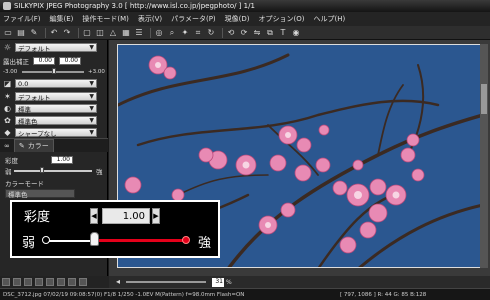  Describe the element at coordinates (218, 282) in the screenshot. I see `zoom-value: 31` at that location.